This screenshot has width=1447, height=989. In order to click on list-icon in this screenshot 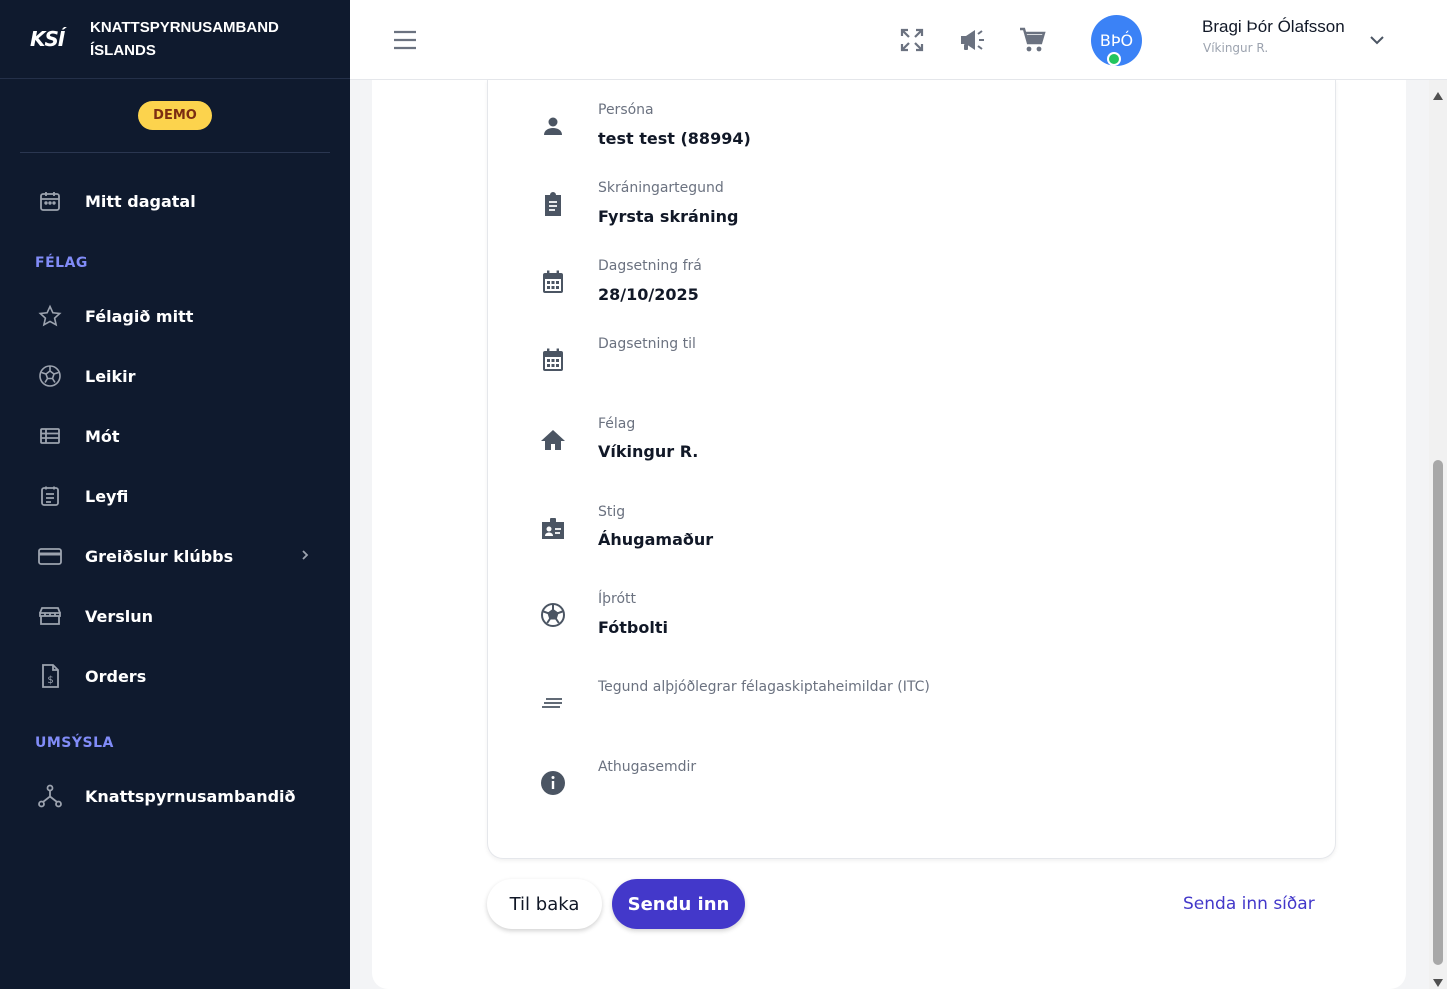, I will do `click(50, 436)`.